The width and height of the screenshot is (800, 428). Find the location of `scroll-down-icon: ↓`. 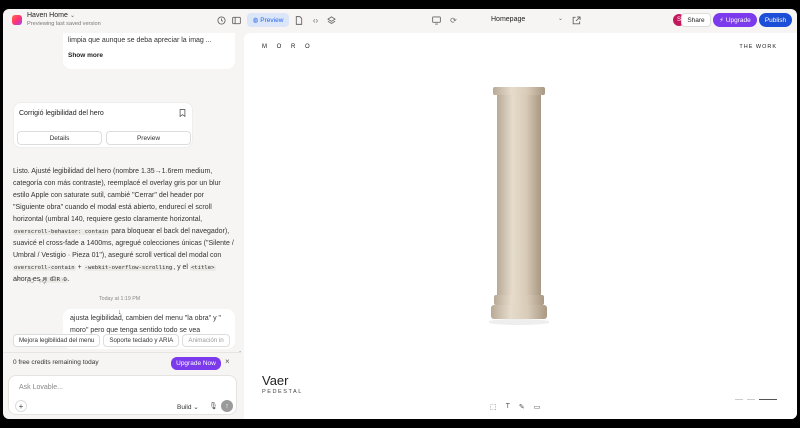

scroll-down-icon: ↓ is located at coordinates (120, 312).